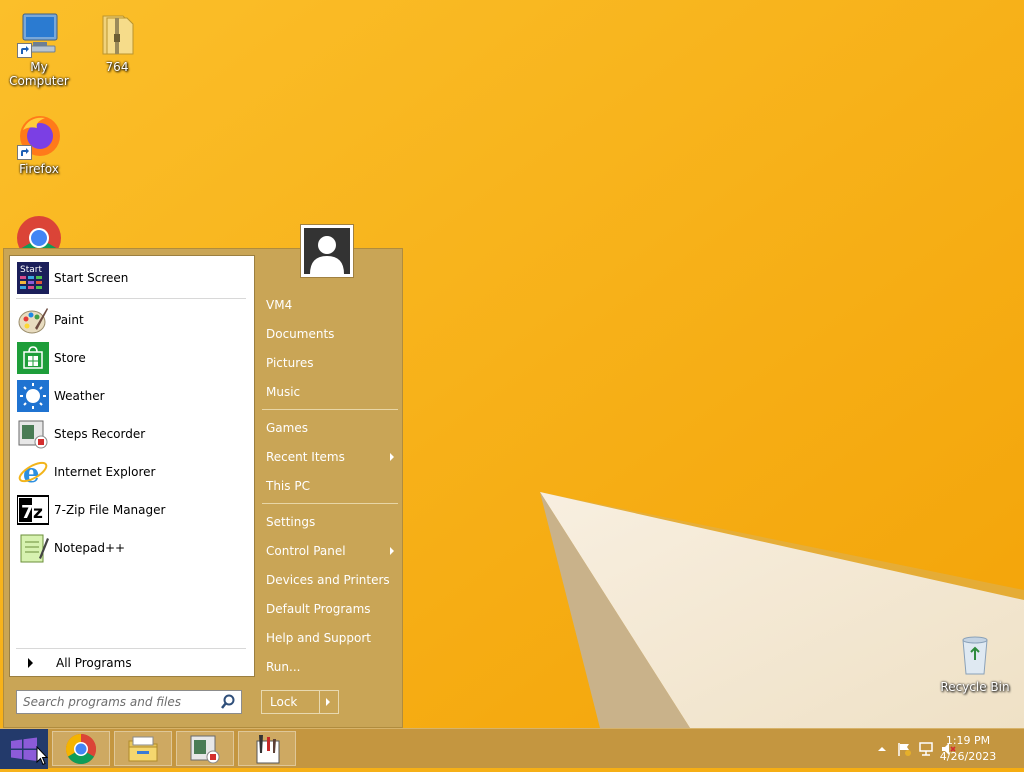 This screenshot has width=1024, height=772. Describe the element at coordinates (69, 320) in the screenshot. I see `program-label: Paint` at that location.